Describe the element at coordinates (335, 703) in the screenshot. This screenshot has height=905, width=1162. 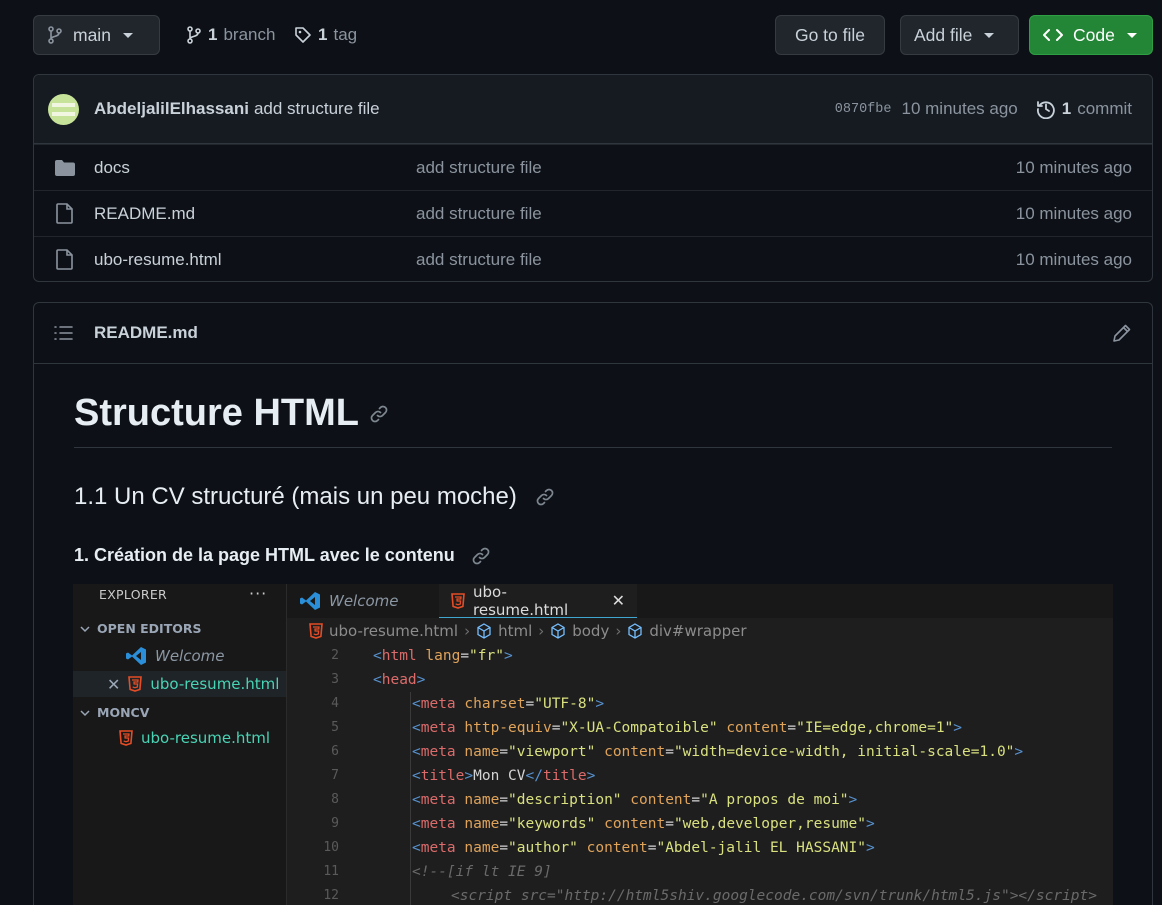
I see `line-number: 4` at that location.